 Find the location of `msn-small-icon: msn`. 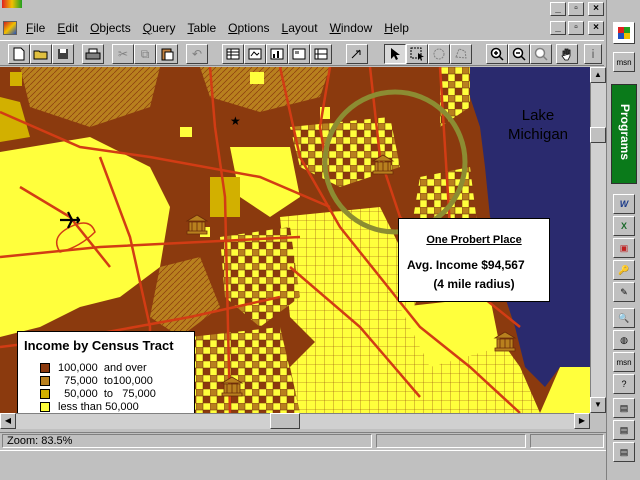

msn-small-icon: msn is located at coordinates (624, 362).